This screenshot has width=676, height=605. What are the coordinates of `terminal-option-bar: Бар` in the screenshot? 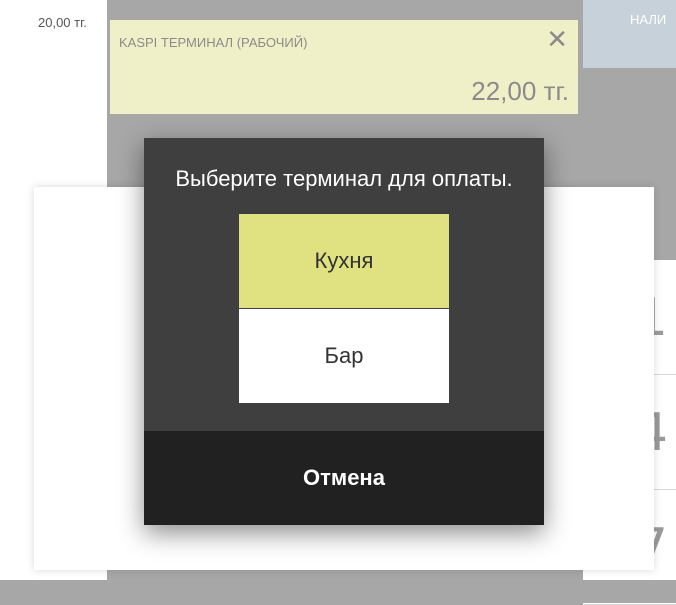 It's located at (344, 356).